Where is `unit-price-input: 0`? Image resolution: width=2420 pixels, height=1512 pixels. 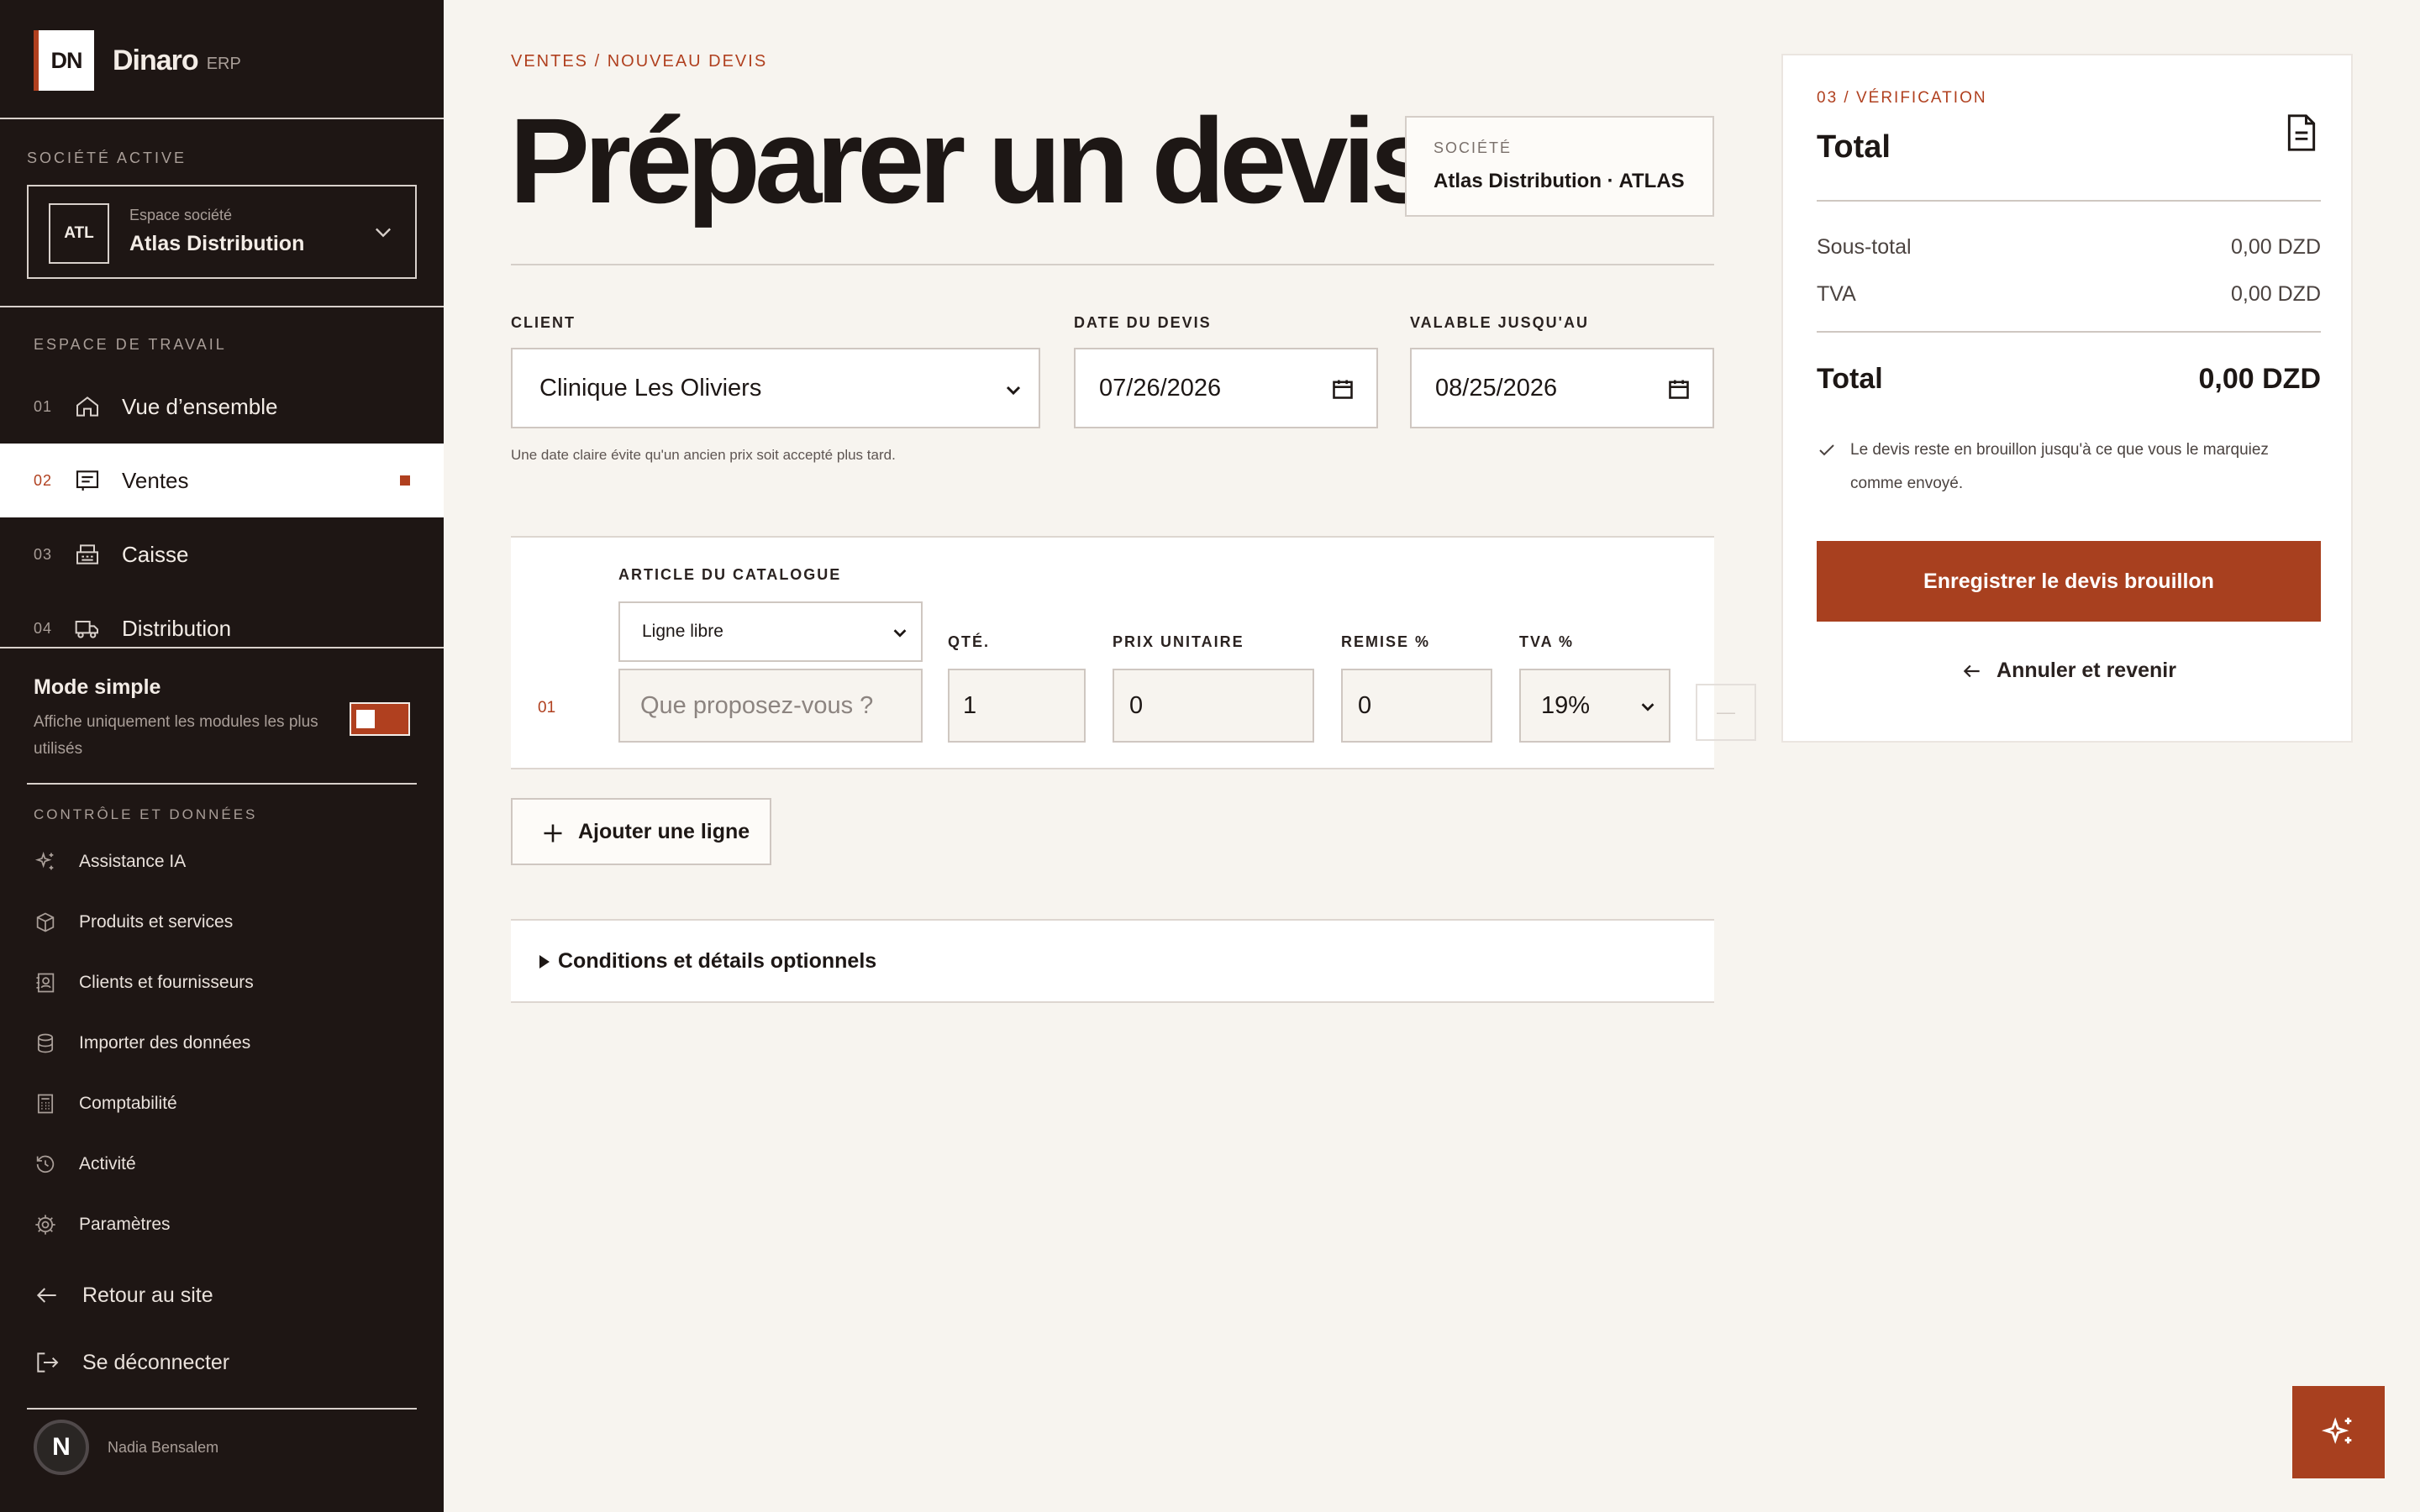
unit-price-input: 0 is located at coordinates (1213, 706).